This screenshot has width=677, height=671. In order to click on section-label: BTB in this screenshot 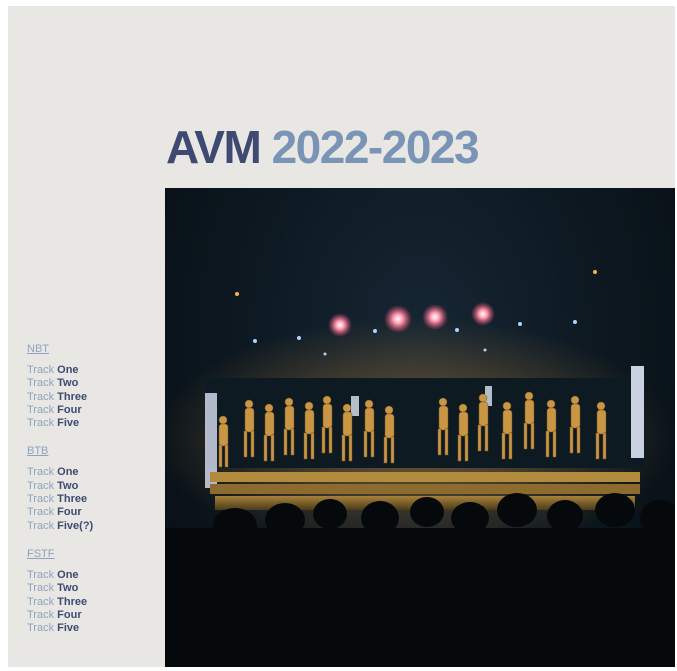, I will do `click(38, 451)`.